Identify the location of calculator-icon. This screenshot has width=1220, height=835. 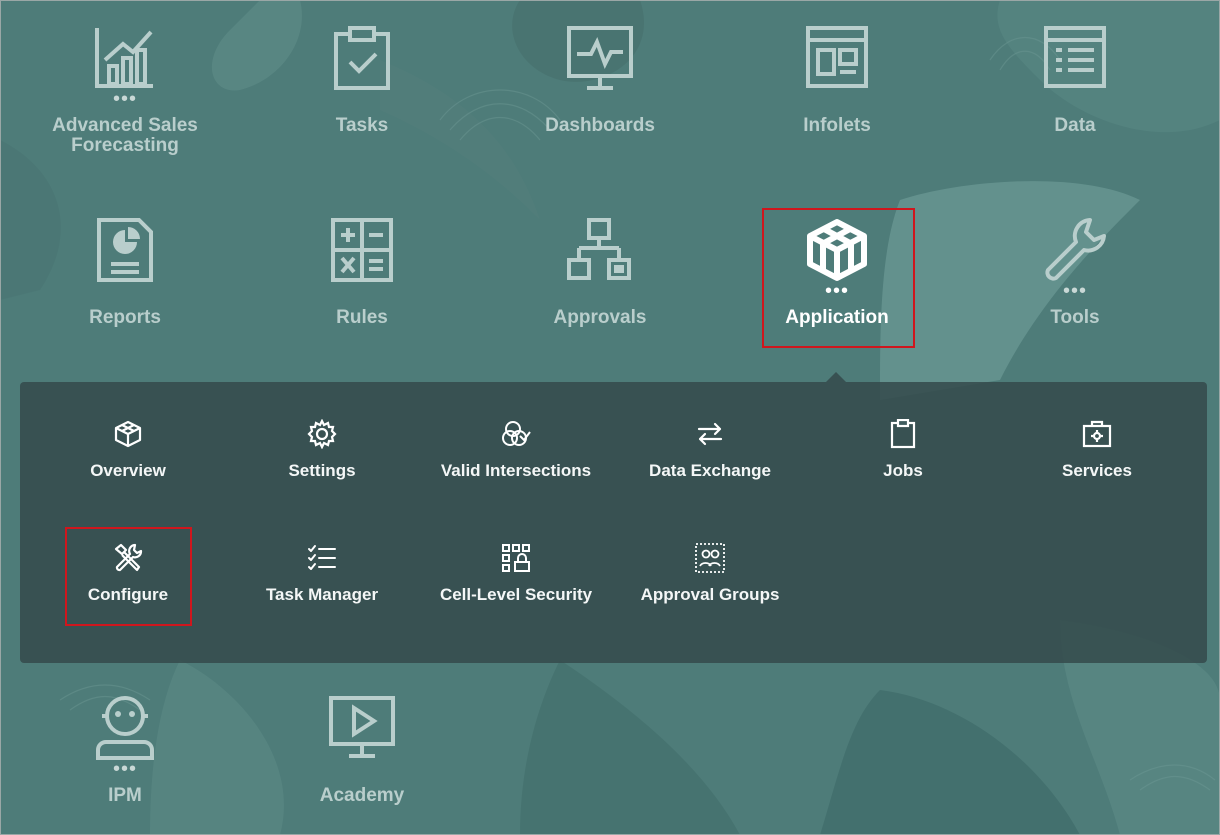
(362, 250).